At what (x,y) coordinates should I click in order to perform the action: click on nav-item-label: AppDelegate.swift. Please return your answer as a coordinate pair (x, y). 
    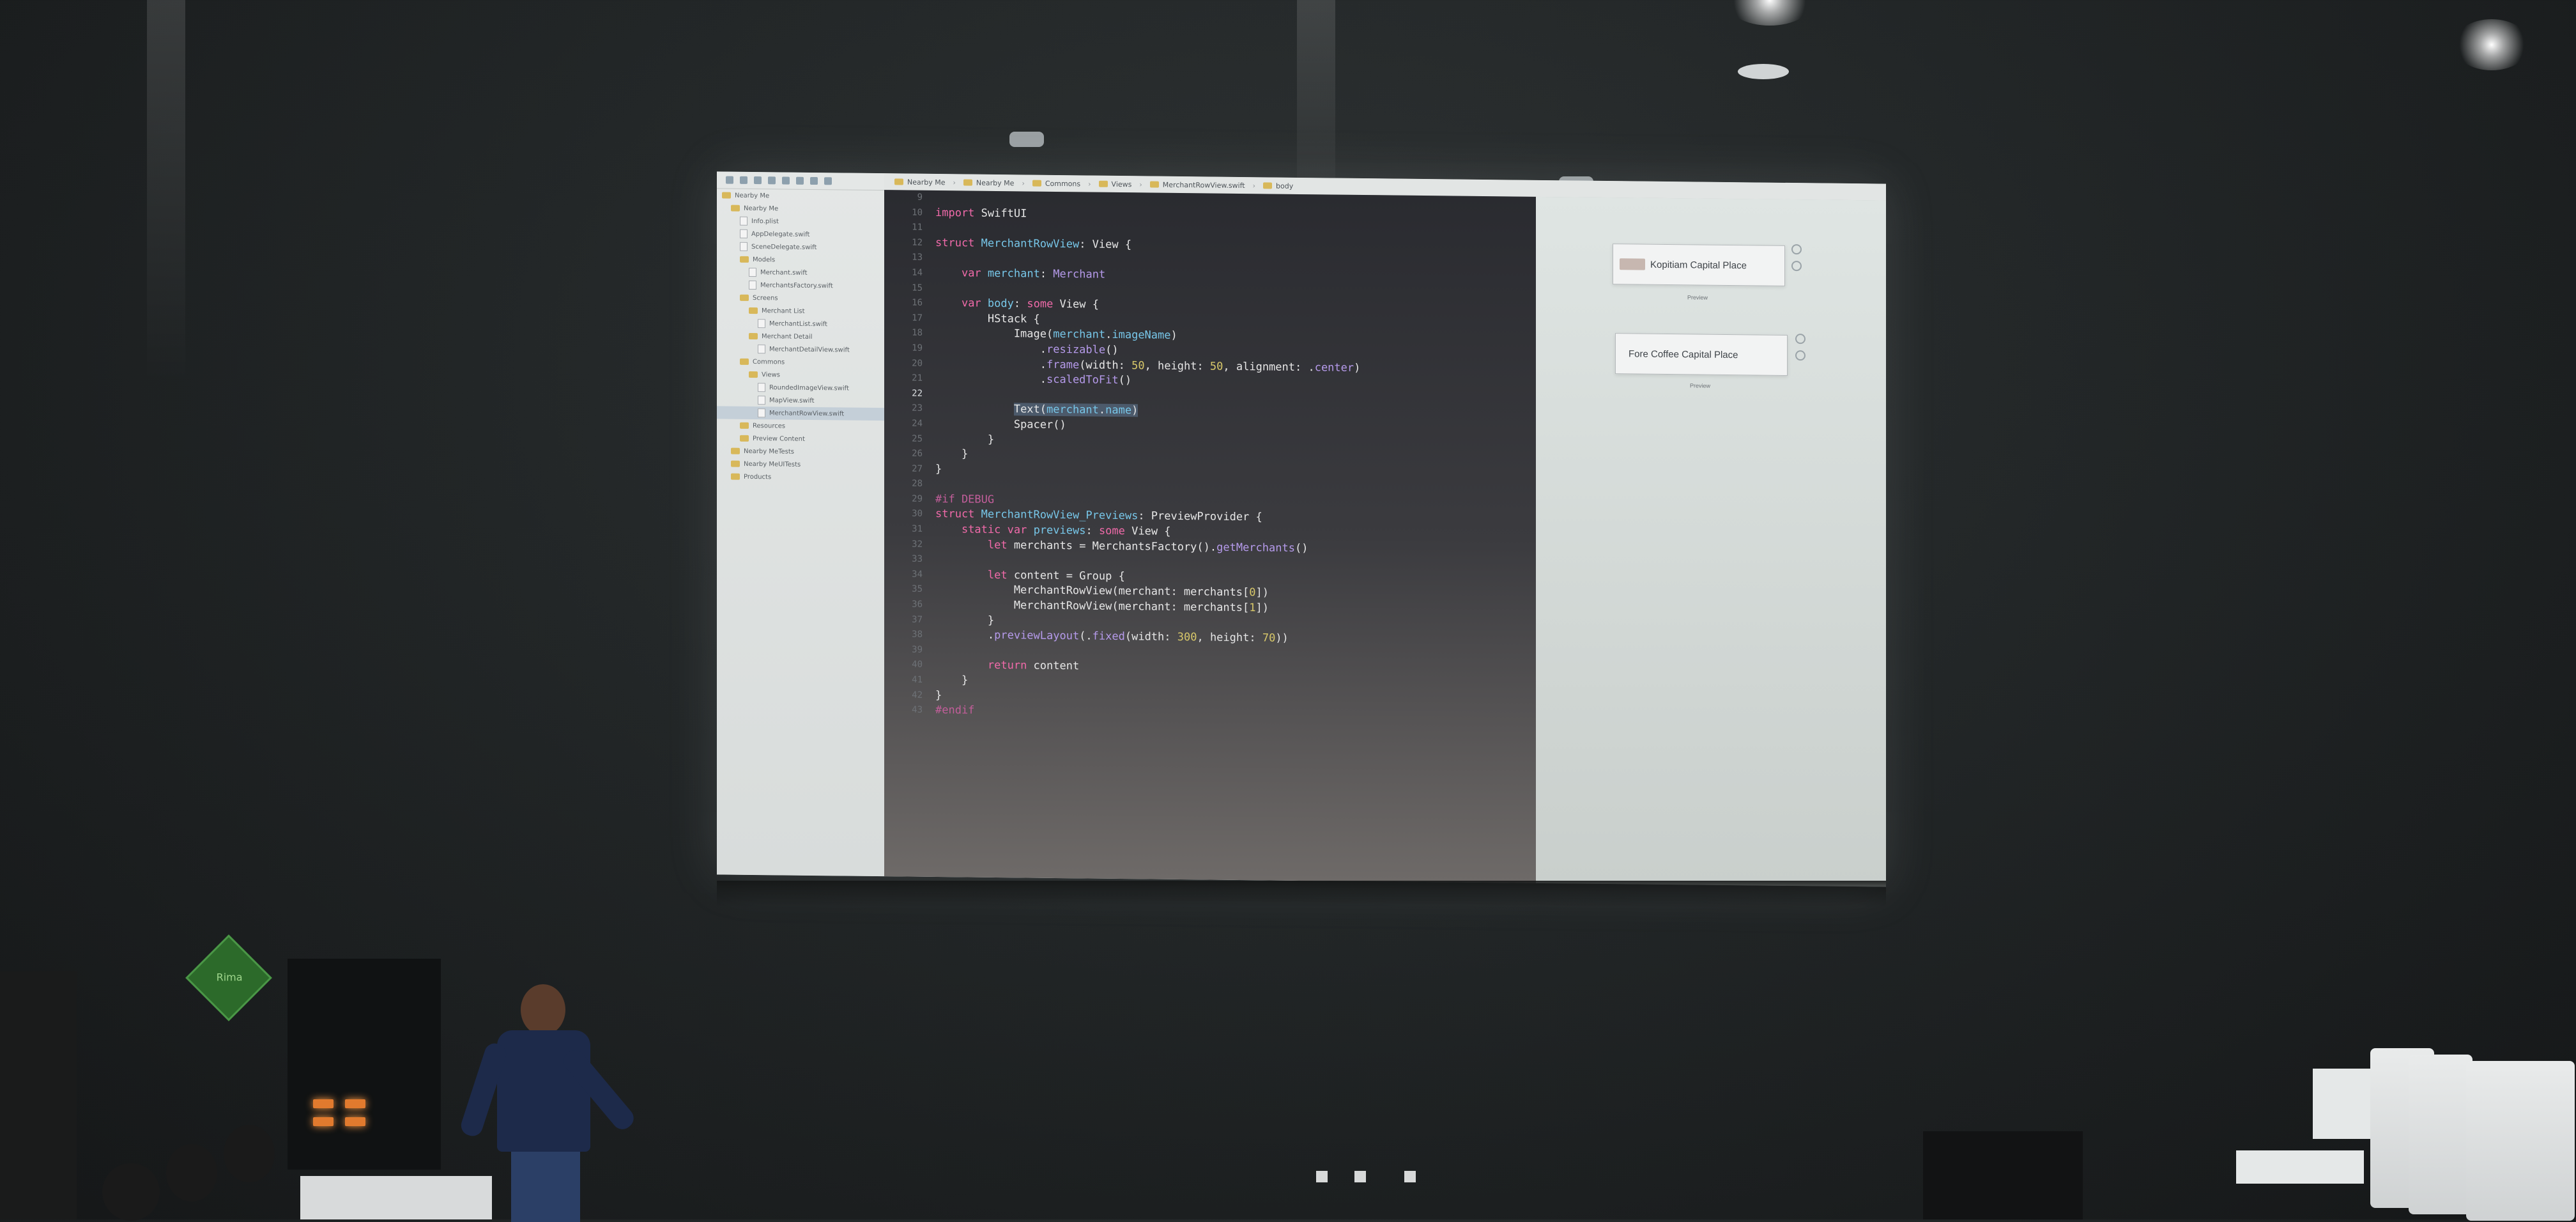
    Looking at the image, I should click on (780, 234).